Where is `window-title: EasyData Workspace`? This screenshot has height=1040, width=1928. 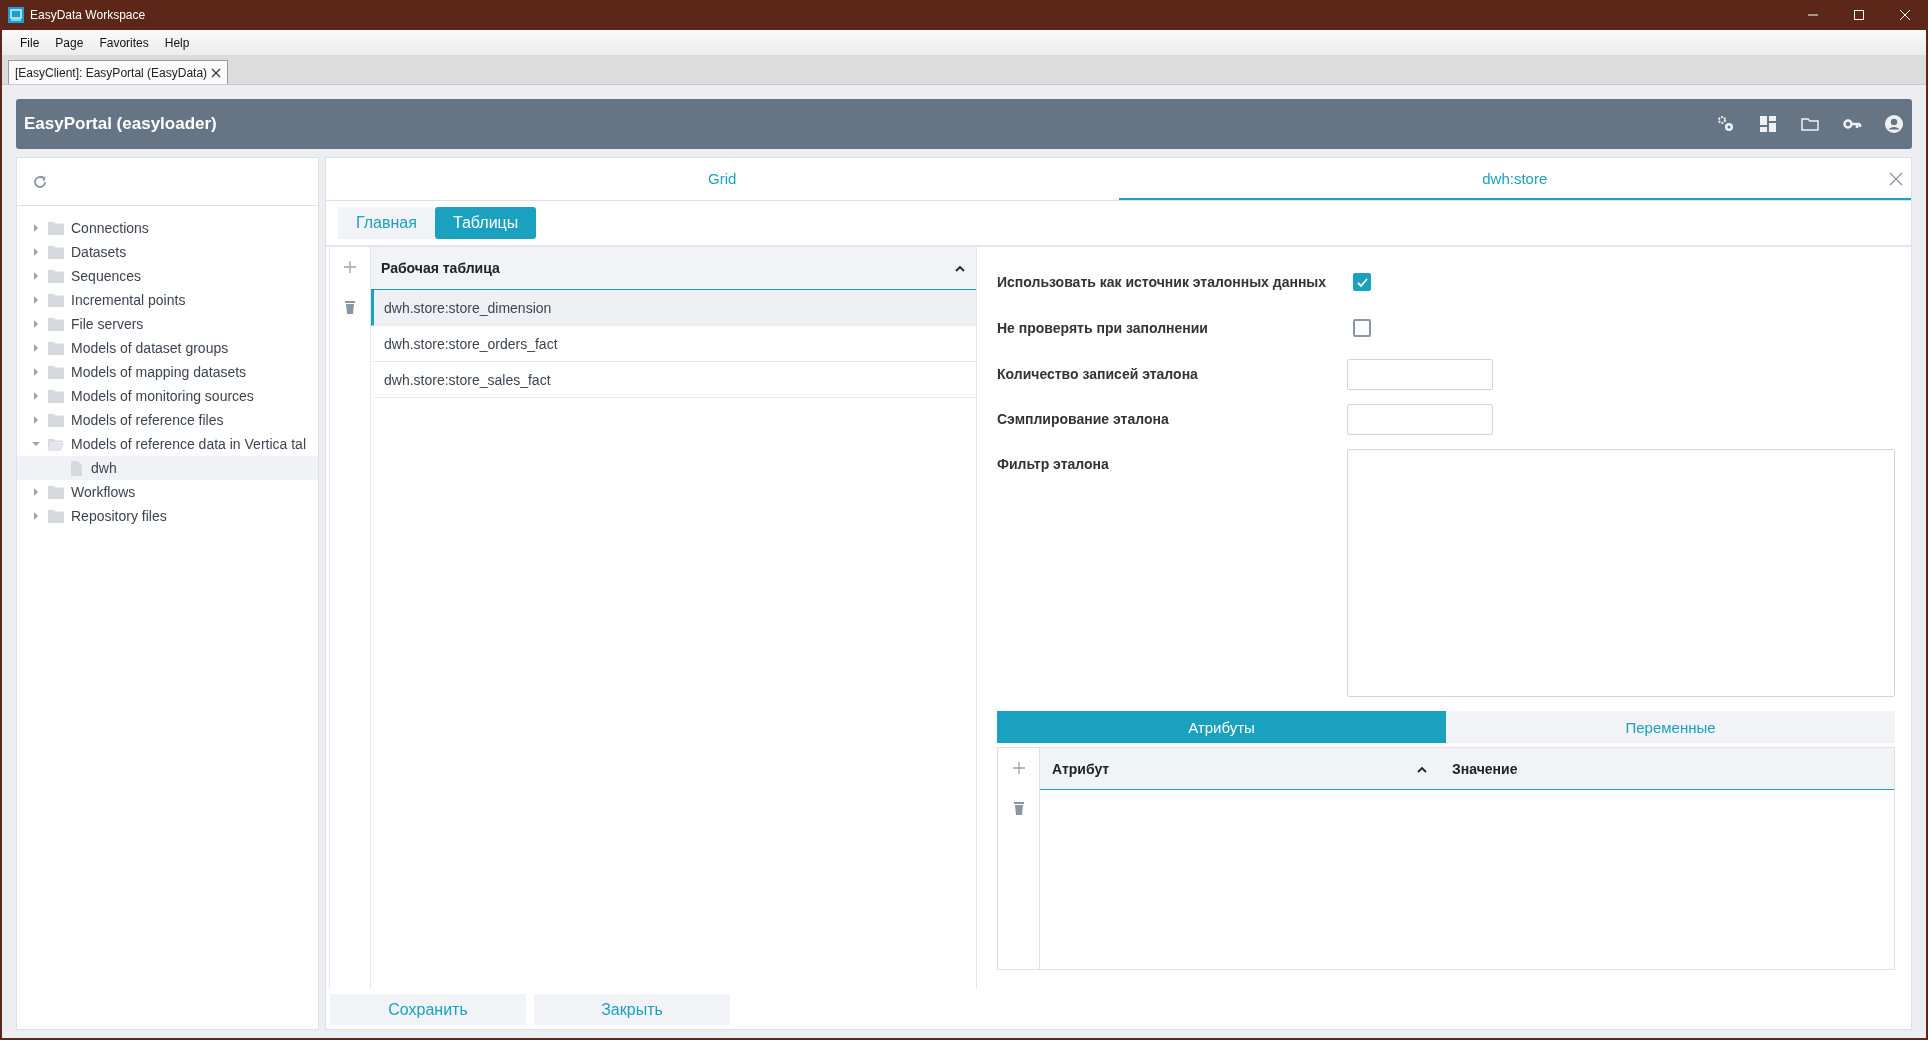 window-title: EasyData Workspace is located at coordinates (88, 15).